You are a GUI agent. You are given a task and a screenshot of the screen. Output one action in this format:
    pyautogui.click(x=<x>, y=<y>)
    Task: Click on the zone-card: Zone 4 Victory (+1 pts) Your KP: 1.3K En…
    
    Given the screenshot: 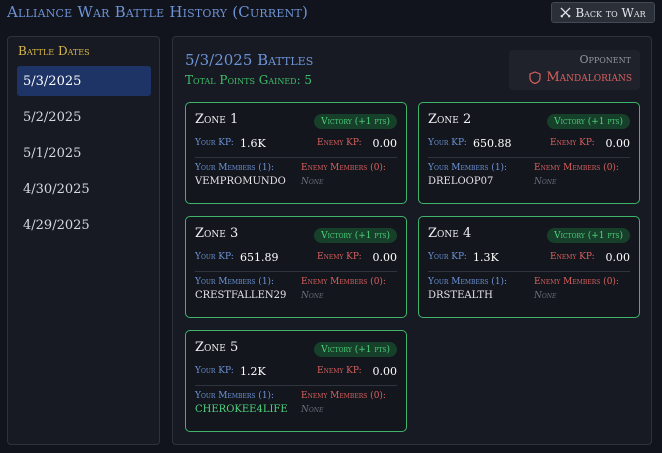 What is the action you would take?
    pyautogui.click(x=529, y=267)
    